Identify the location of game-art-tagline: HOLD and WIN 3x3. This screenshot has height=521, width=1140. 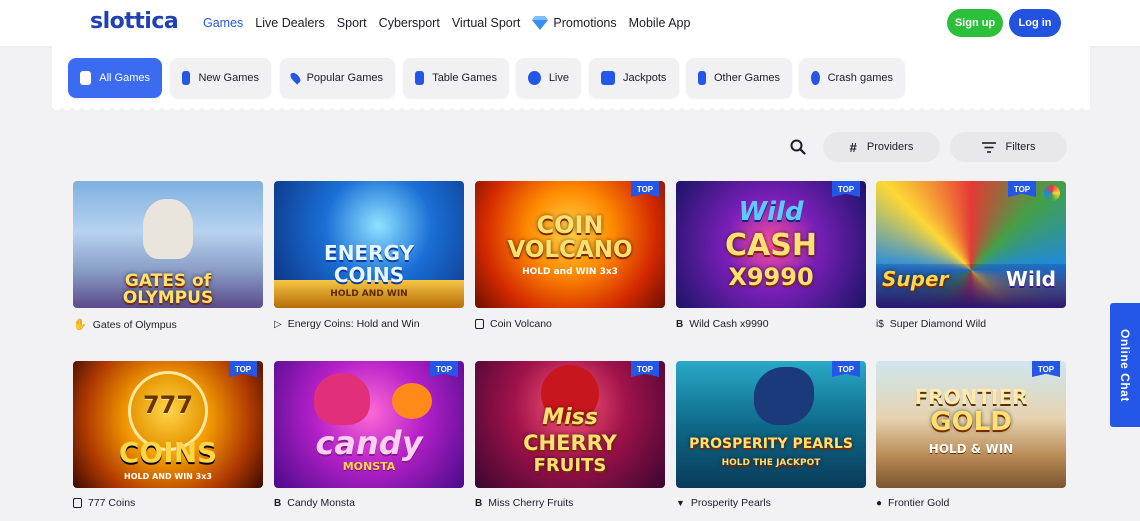
(570, 272).